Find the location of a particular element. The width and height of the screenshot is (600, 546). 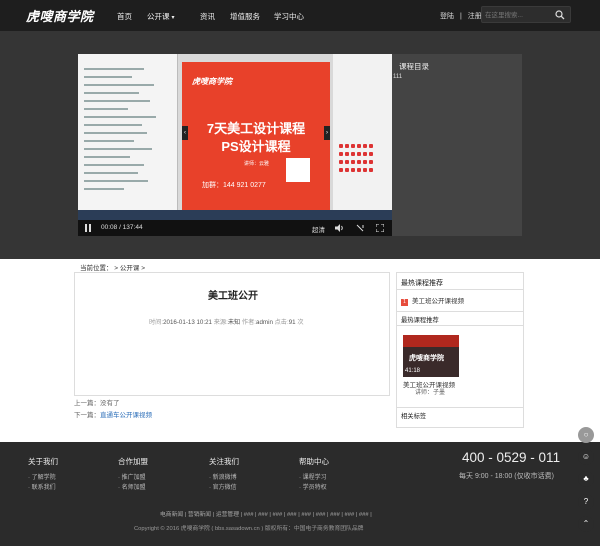

footer-col-partner: 合作加盟 · 推广加盟 · 名师加盟 is located at coordinates (133, 474).